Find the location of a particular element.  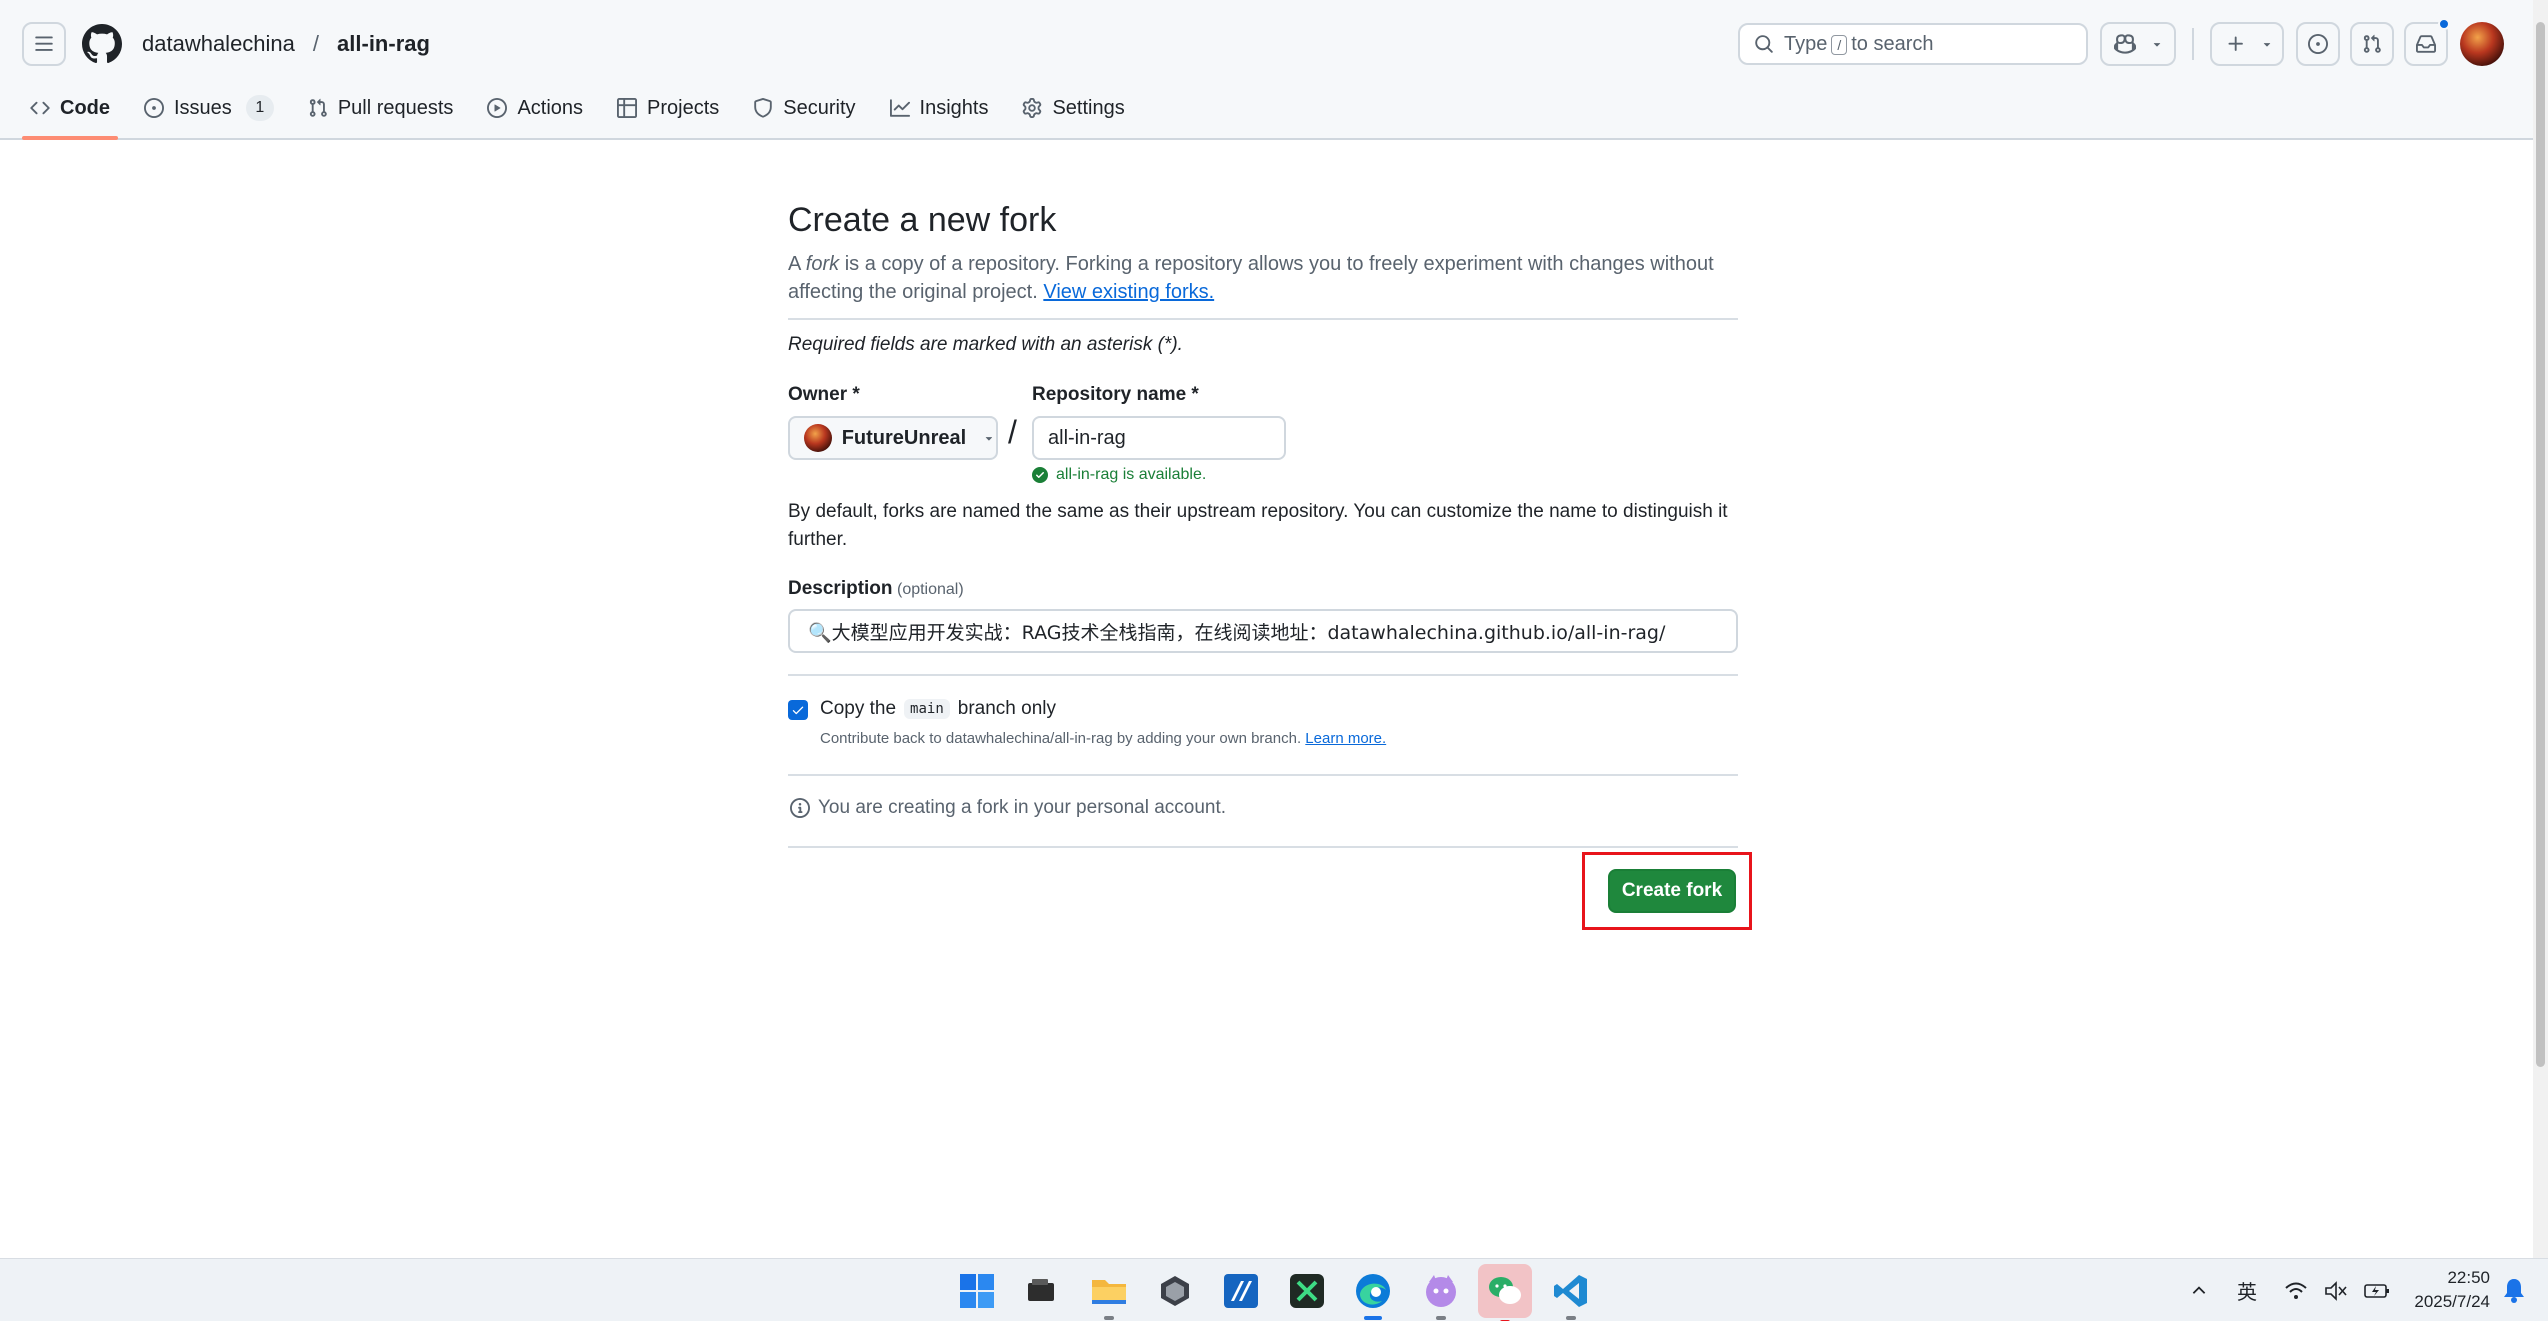

branch-name-code: main is located at coordinates (927, 709).